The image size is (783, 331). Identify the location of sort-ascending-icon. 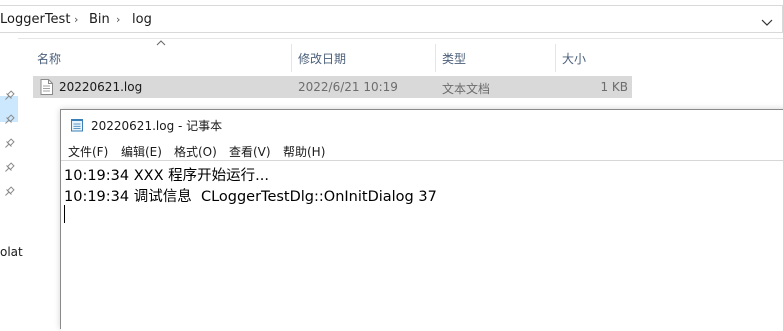
(161, 43).